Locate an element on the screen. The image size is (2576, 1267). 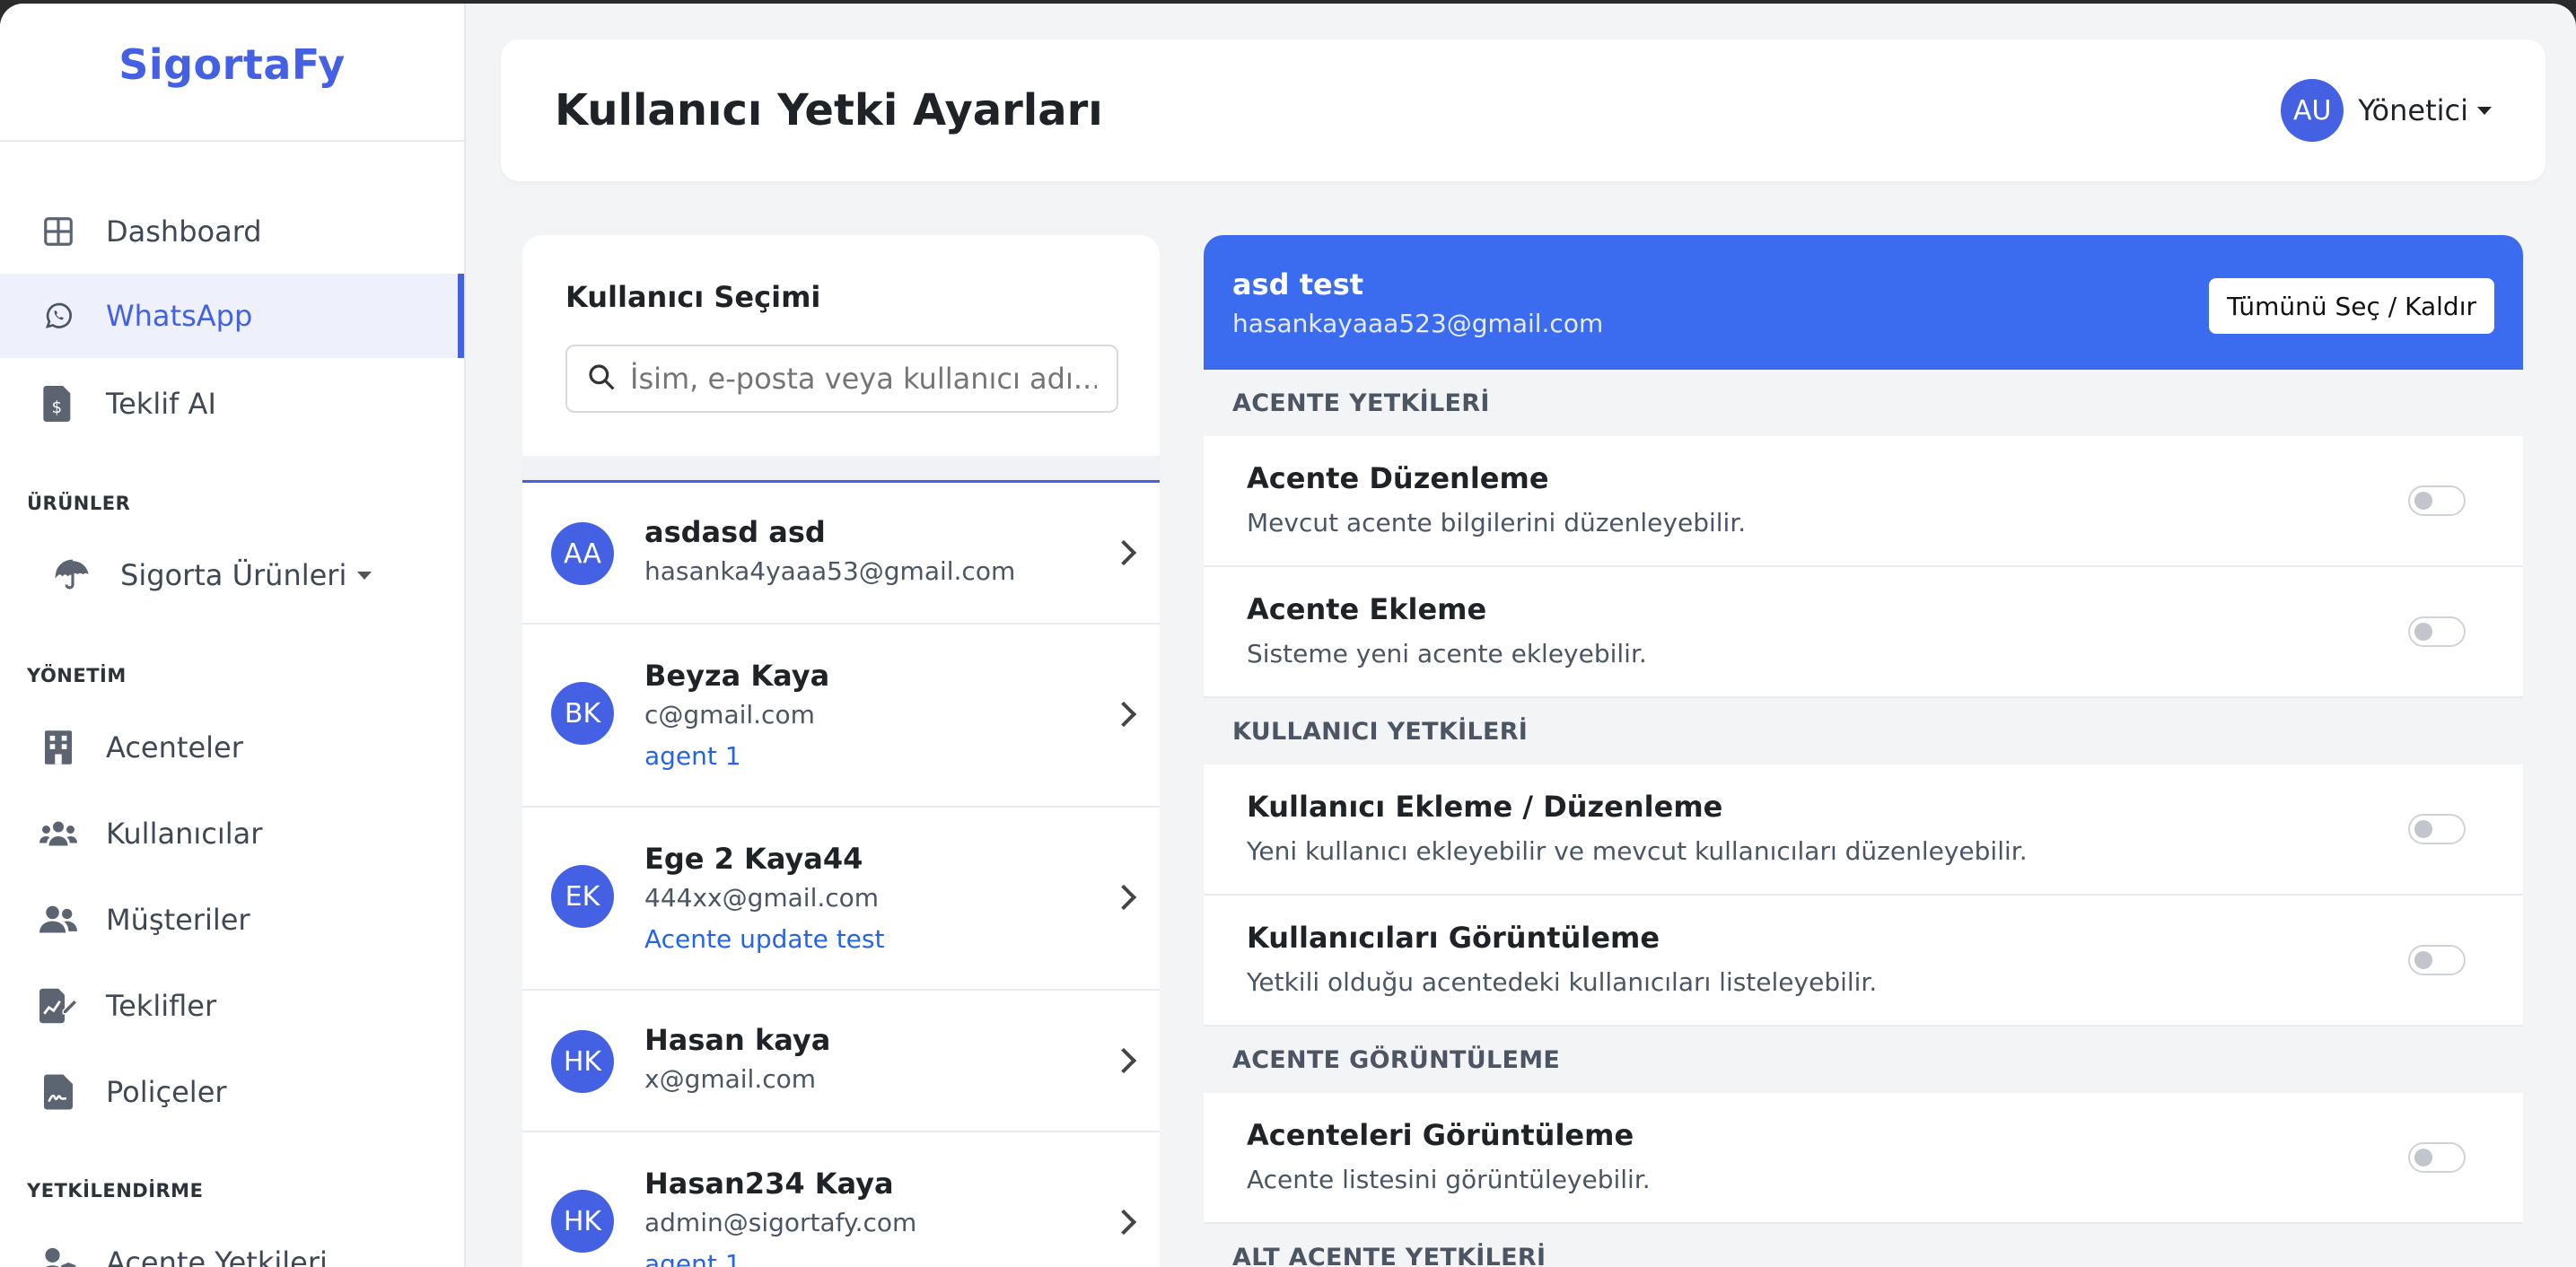
sidebar-item-kullanicilar: Kullanıcılar is located at coordinates (232, 833).